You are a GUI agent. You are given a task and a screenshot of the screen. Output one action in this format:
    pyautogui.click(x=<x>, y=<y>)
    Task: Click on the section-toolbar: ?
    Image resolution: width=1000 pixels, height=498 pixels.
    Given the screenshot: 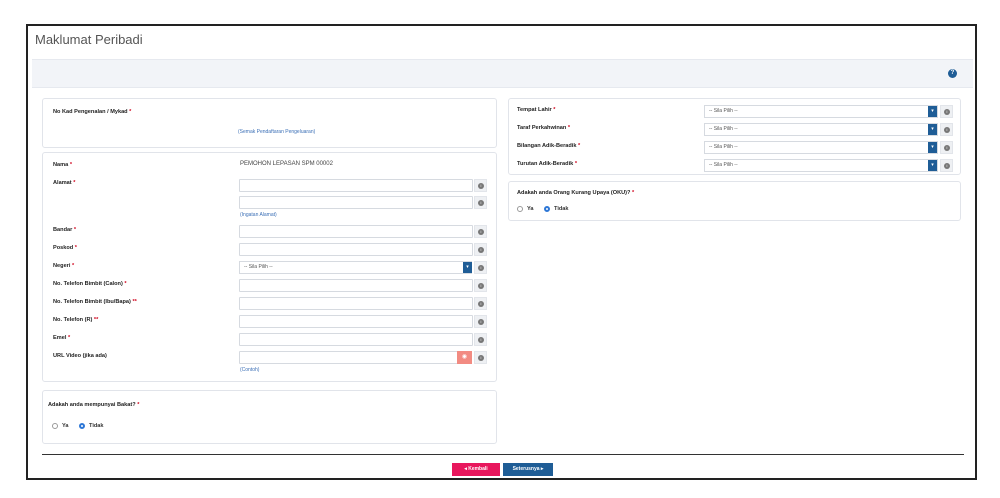 What is the action you would take?
    pyautogui.click(x=502, y=73)
    